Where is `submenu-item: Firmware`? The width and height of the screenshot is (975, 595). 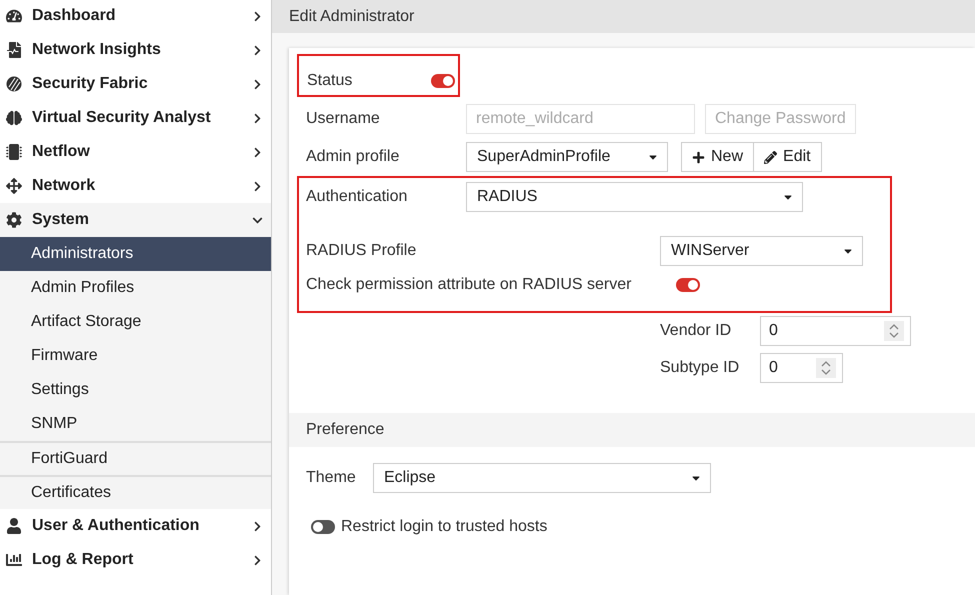 submenu-item: Firmware is located at coordinates (135, 356).